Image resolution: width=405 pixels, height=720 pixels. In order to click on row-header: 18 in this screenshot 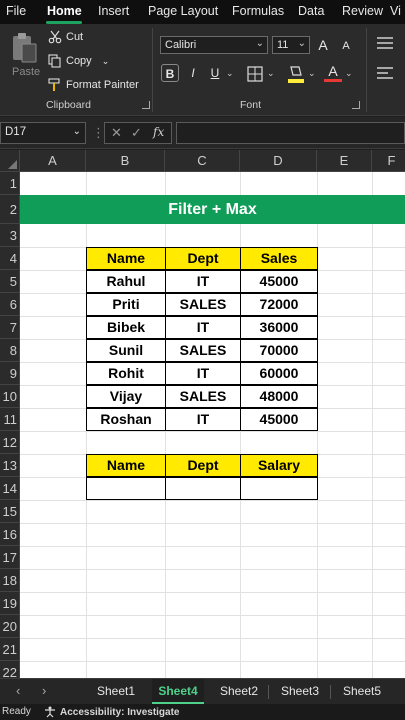, I will do `click(10, 580)`.